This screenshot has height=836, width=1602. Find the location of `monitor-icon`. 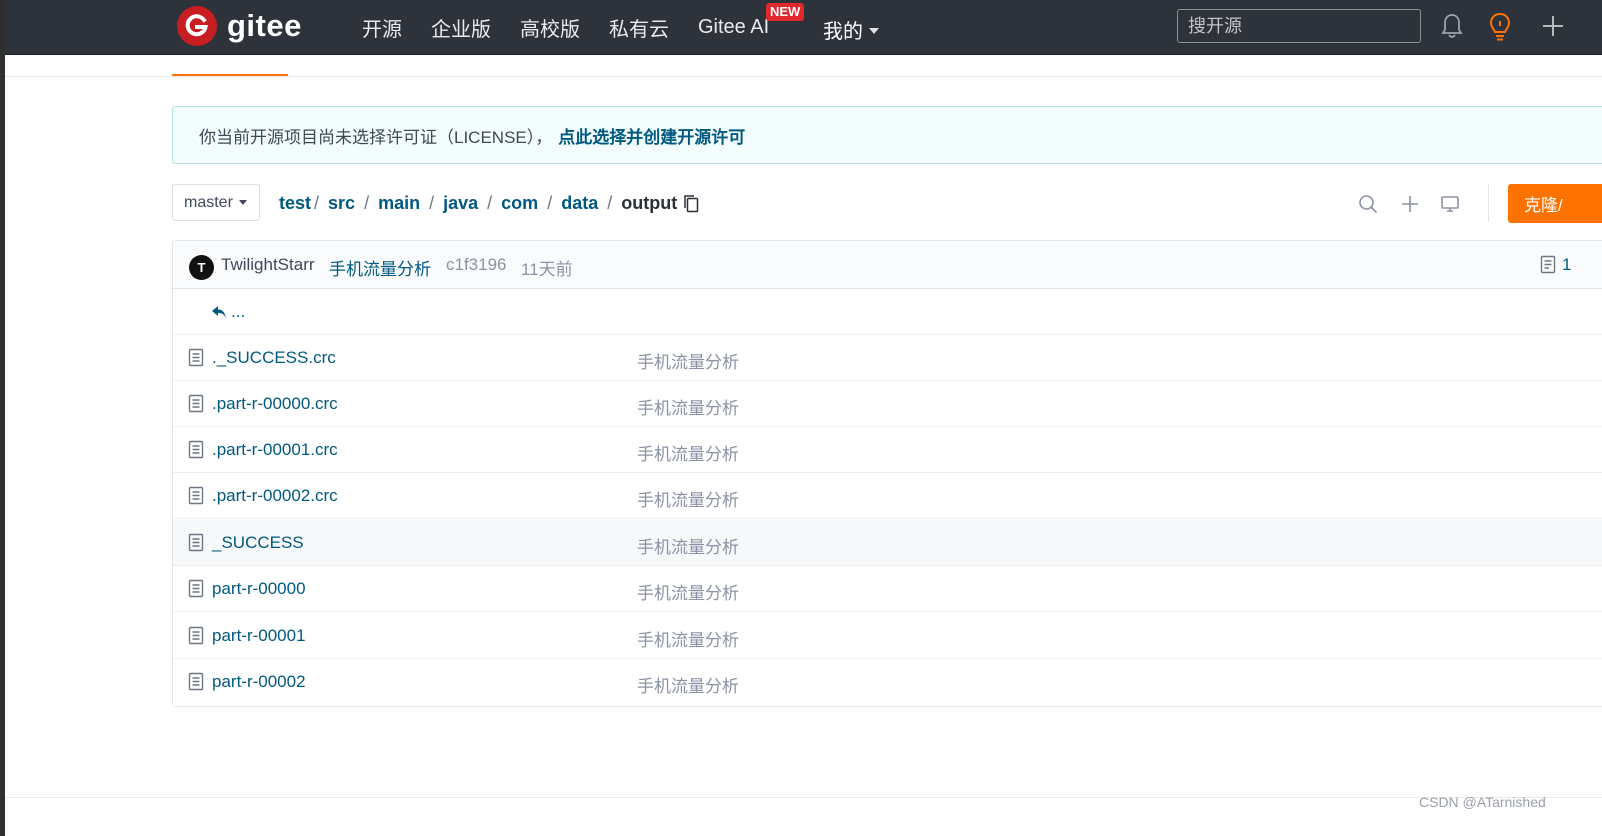

monitor-icon is located at coordinates (1450, 204).